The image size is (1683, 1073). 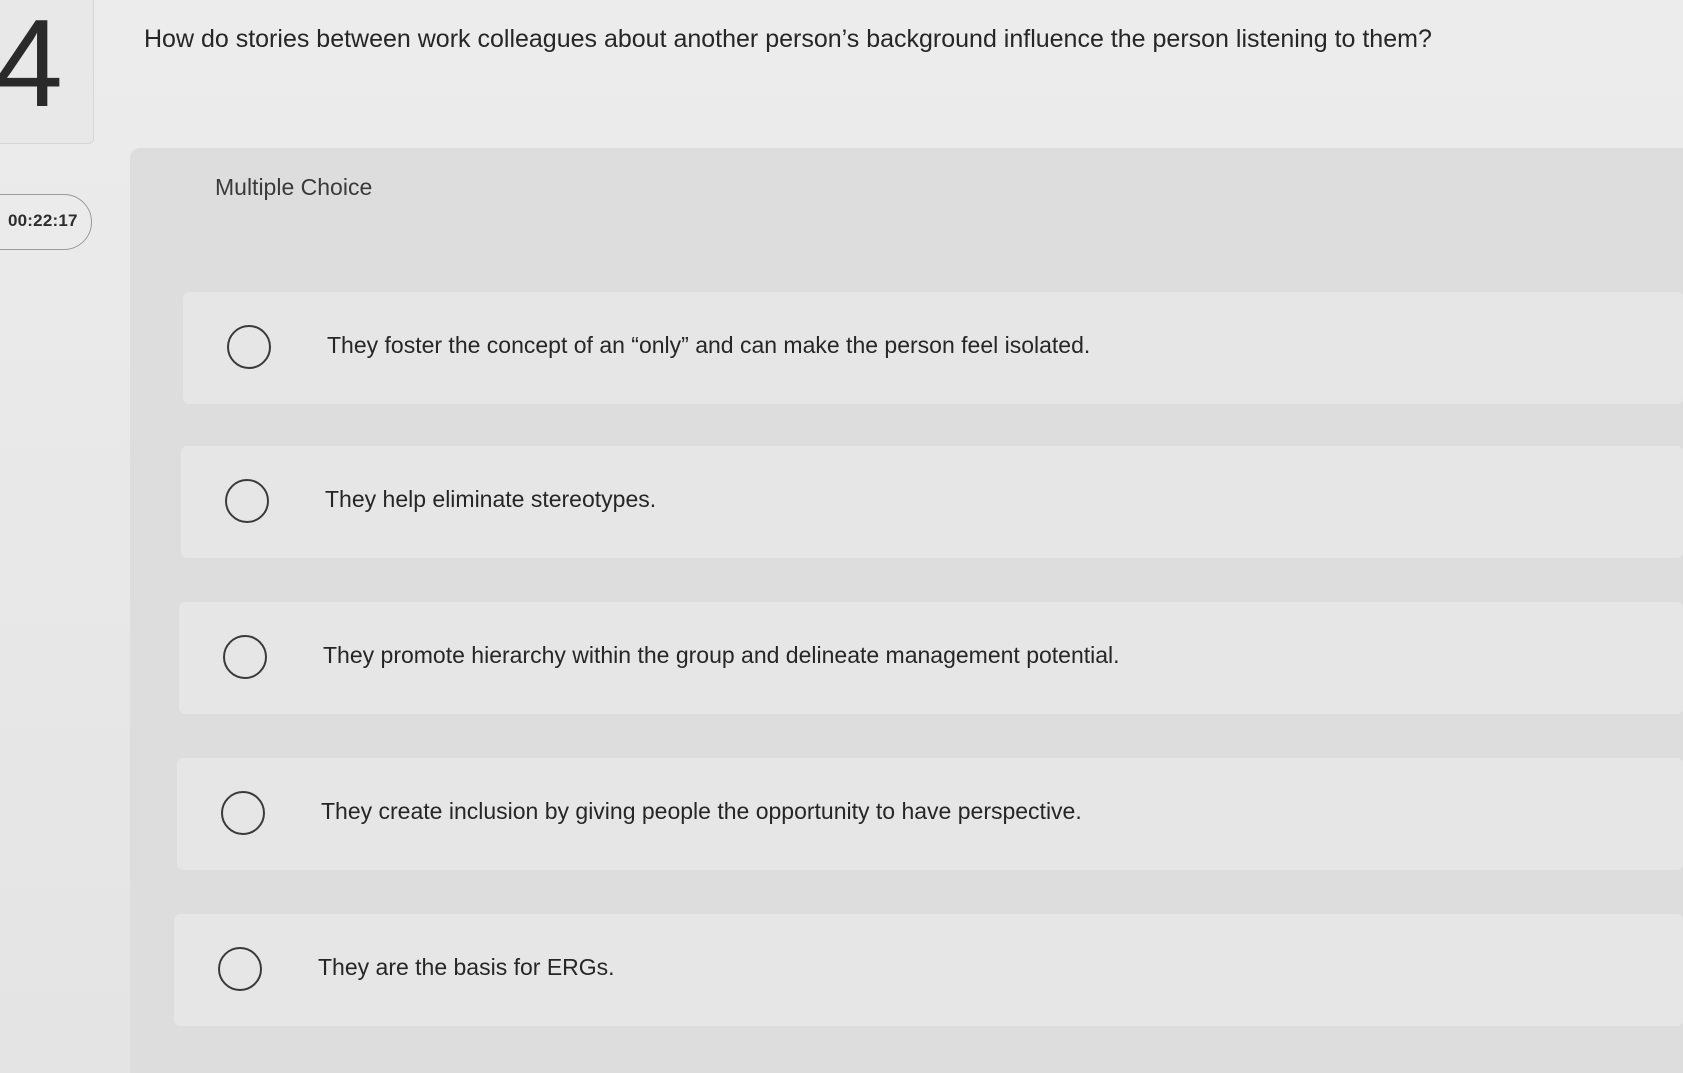 What do you see at coordinates (932, 502) in the screenshot?
I see `answer-choice-2: They help eliminate stereotypes.` at bounding box center [932, 502].